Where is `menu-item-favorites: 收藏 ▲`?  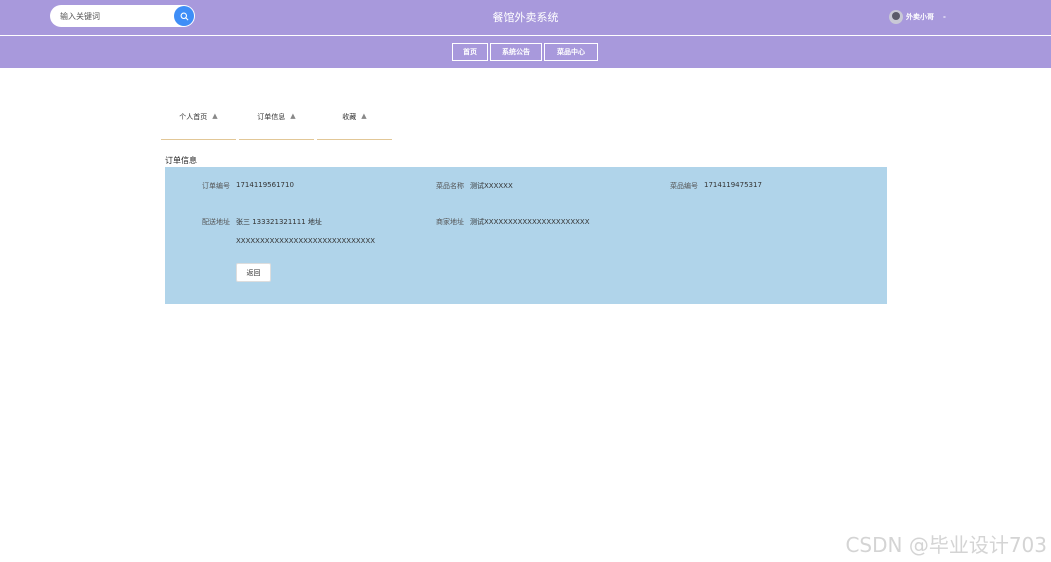
menu-item-favorites: 收藏 ▲ is located at coordinates (354, 125).